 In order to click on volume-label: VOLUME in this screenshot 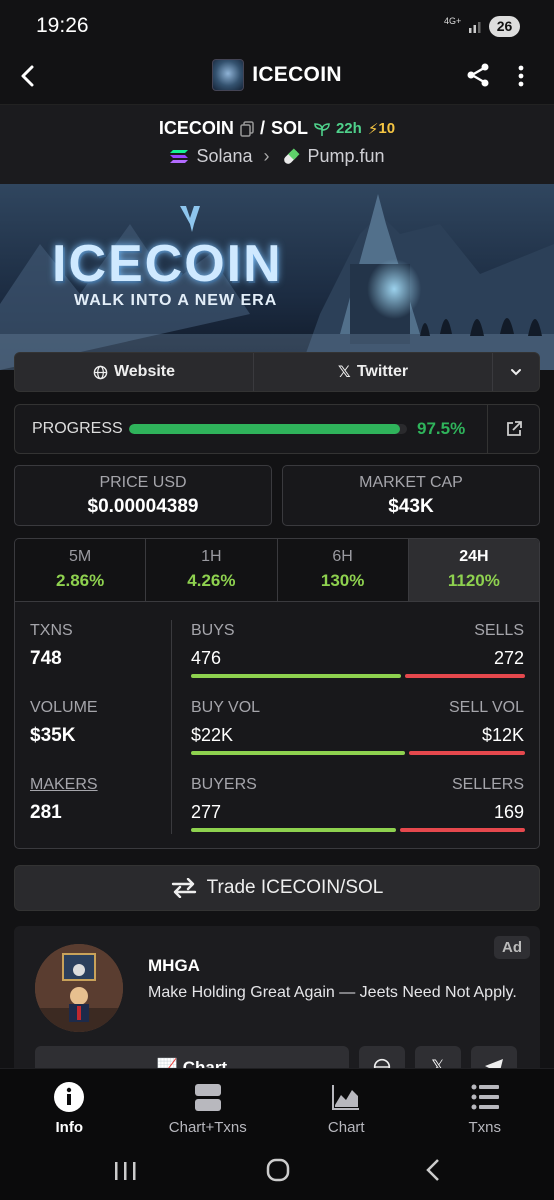, I will do `click(64, 707)`.